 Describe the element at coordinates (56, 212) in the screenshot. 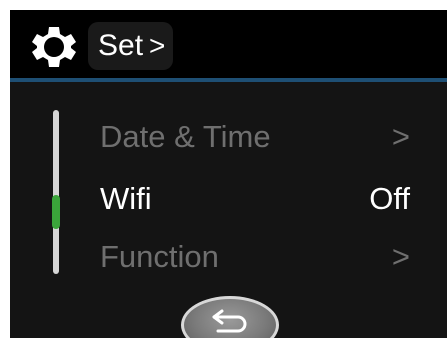

I see `scroll-thumb` at that location.